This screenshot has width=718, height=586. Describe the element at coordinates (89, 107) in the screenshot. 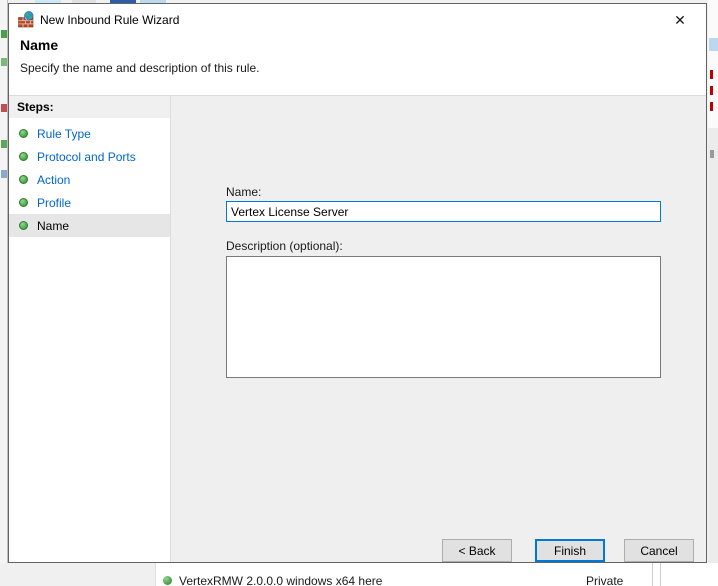

I see `steps-heading: Steps:` at that location.